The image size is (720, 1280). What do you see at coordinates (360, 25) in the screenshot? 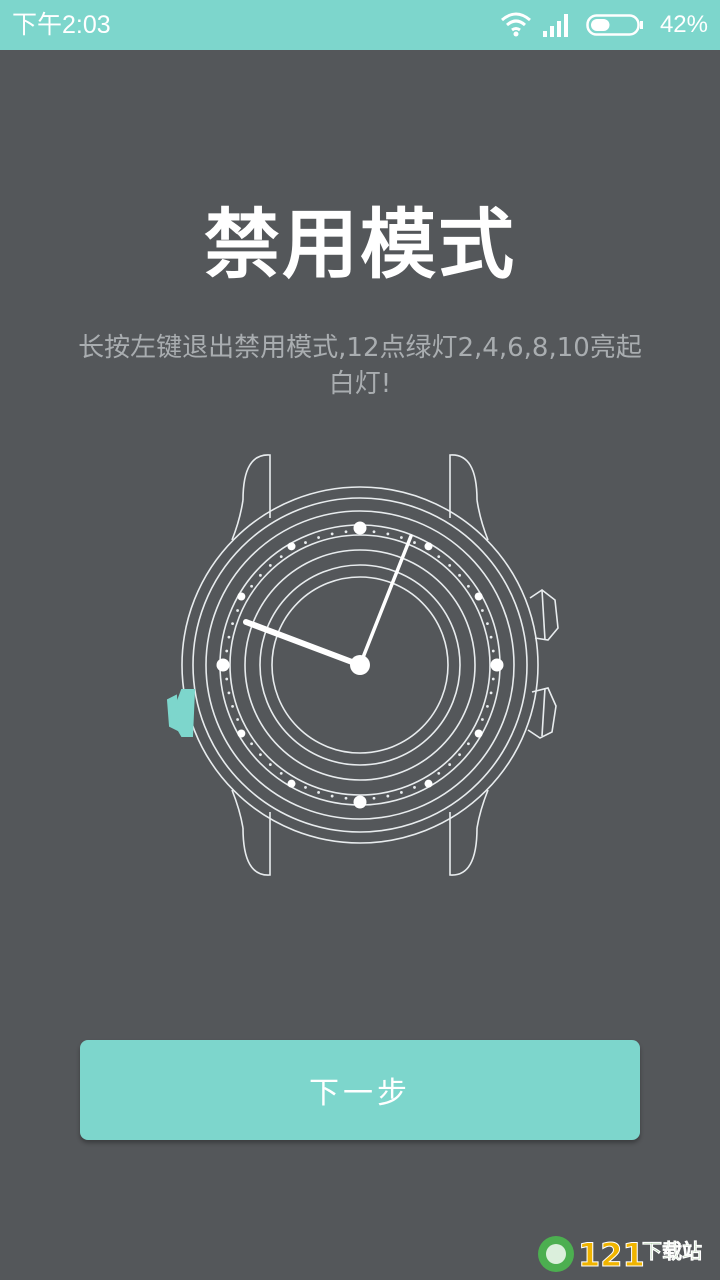
I see `status-bar: 下午2:03 42%` at bounding box center [360, 25].